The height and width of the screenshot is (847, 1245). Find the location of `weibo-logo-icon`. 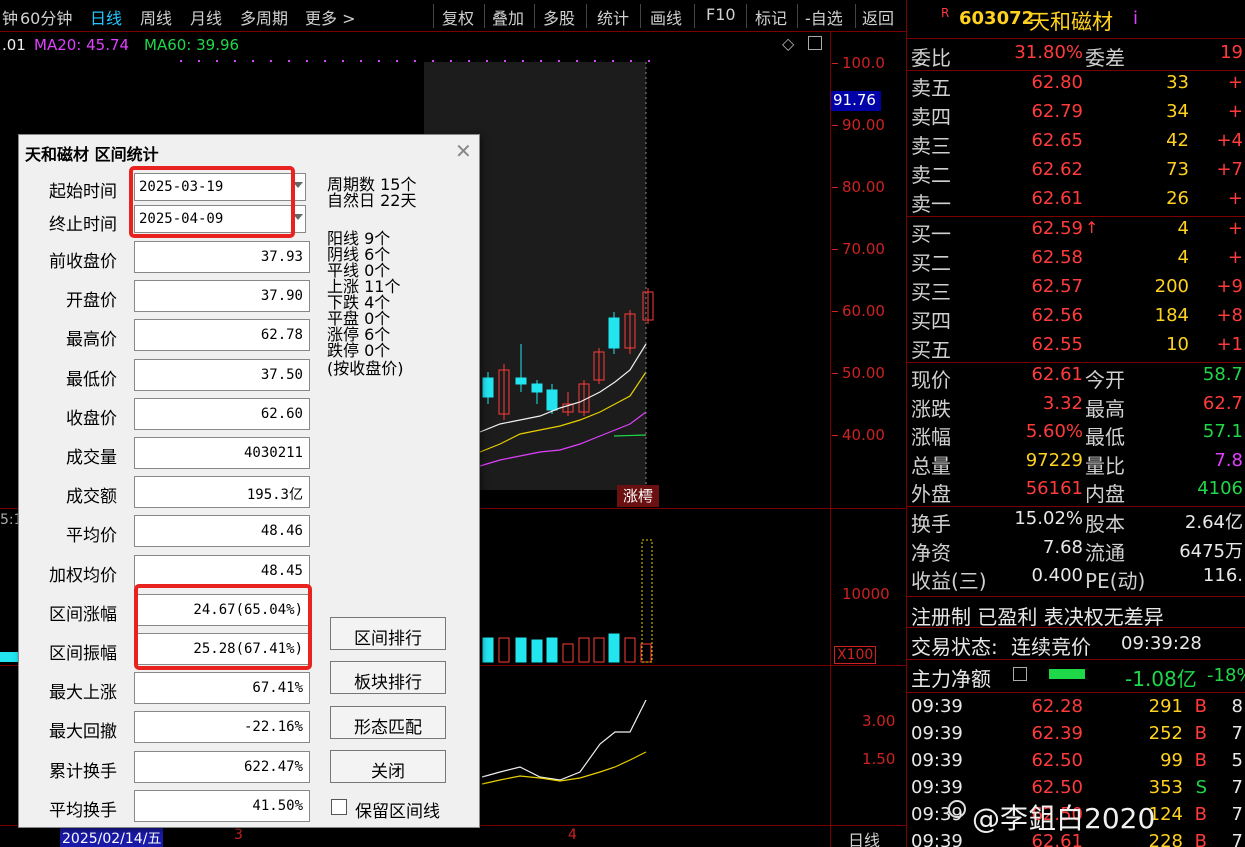

weibo-logo-icon is located at coordinates (957, 809).